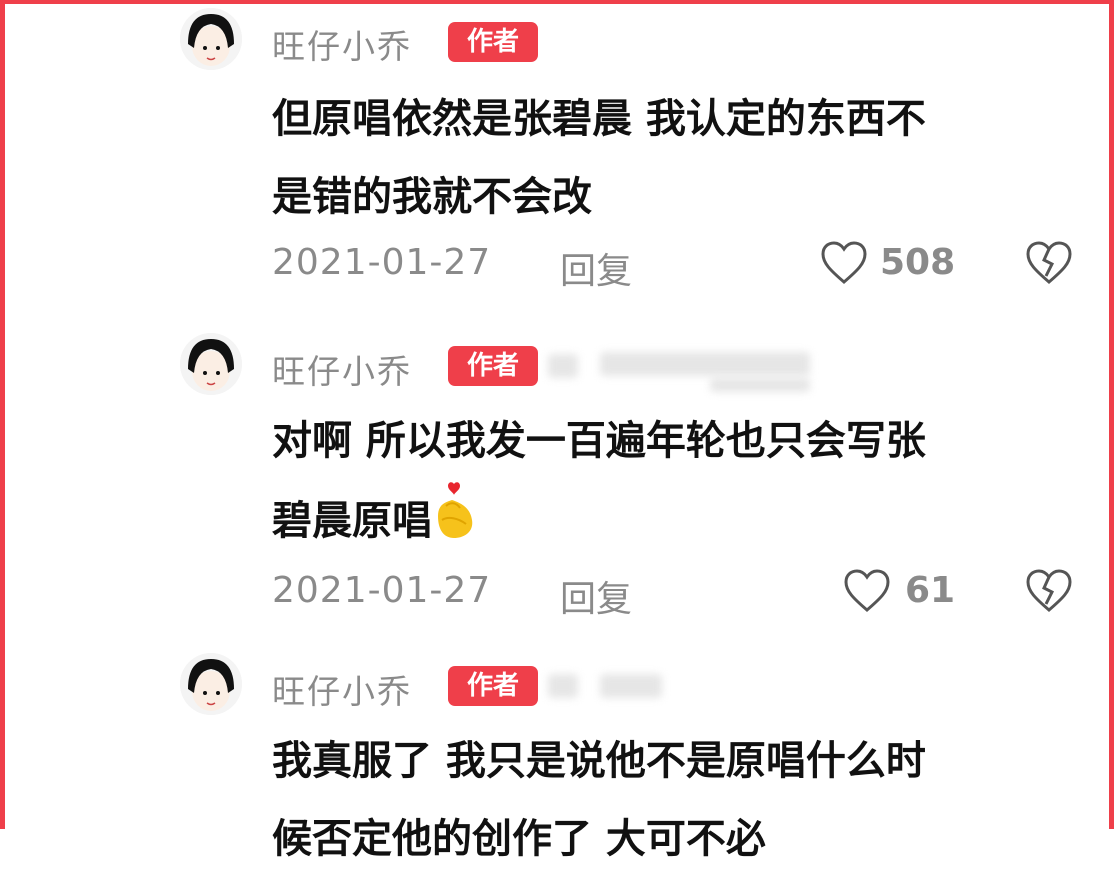  Describe the element at coordinates (918, 262) in the screenshot. I see `like-count: 508` at that location.